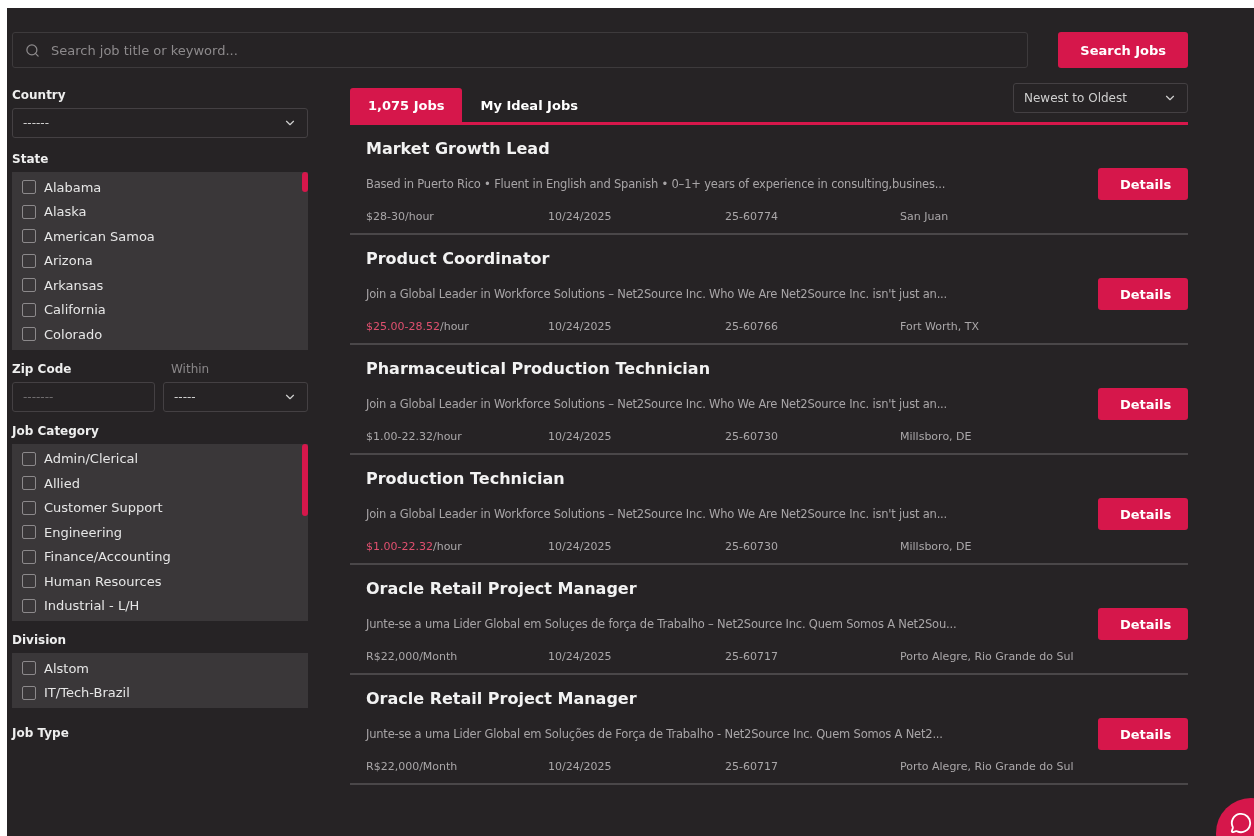 The image size is (1254, 836). What do you see at coordinates (159, 236) in the screenshot?
I see `checkbox-item: American Samoa` at bounding box center [159, 236].